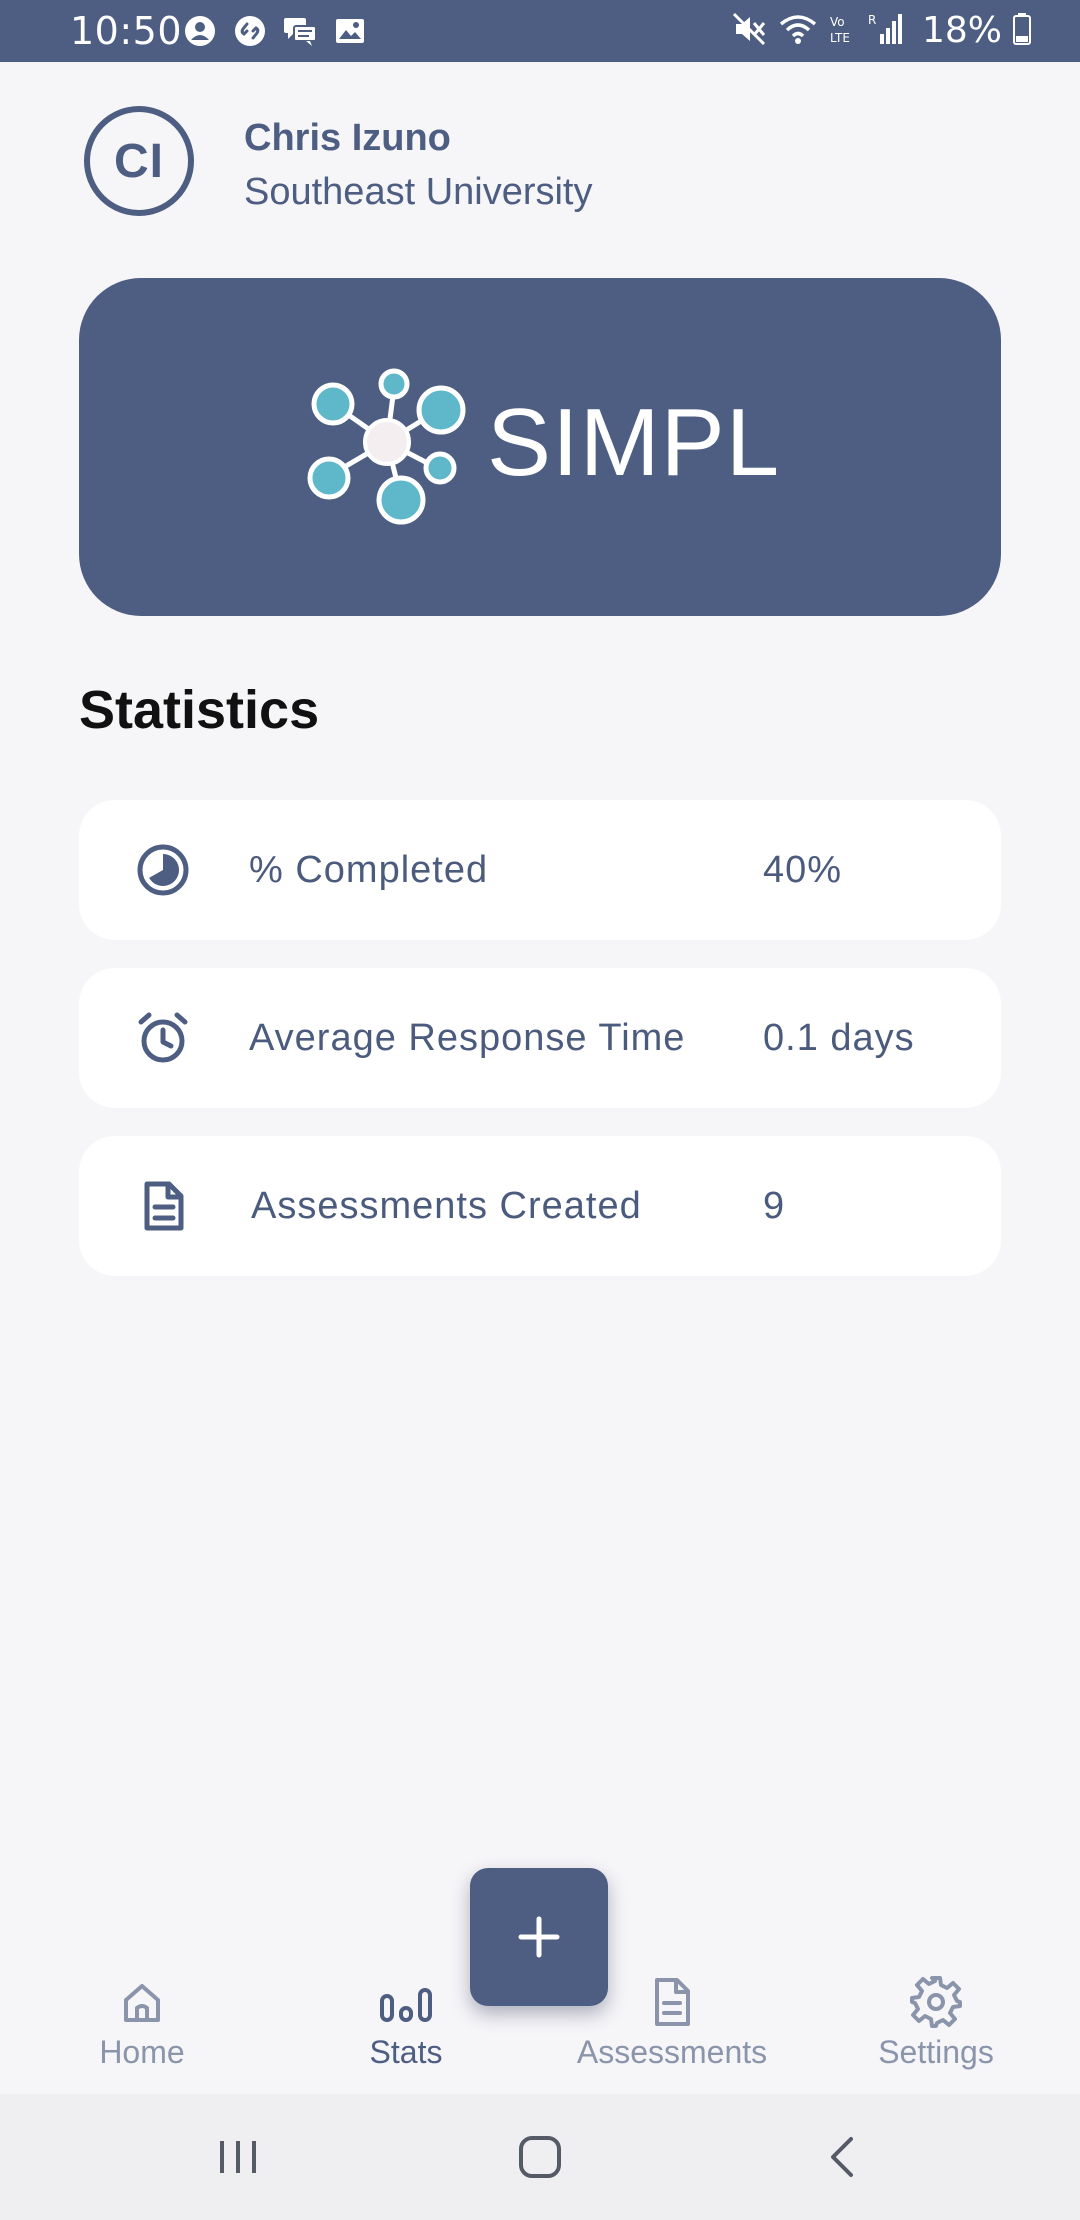  Describe the element at coordinates (163, 870) in the screenshot. I see `pie-chart-icon` at that location.